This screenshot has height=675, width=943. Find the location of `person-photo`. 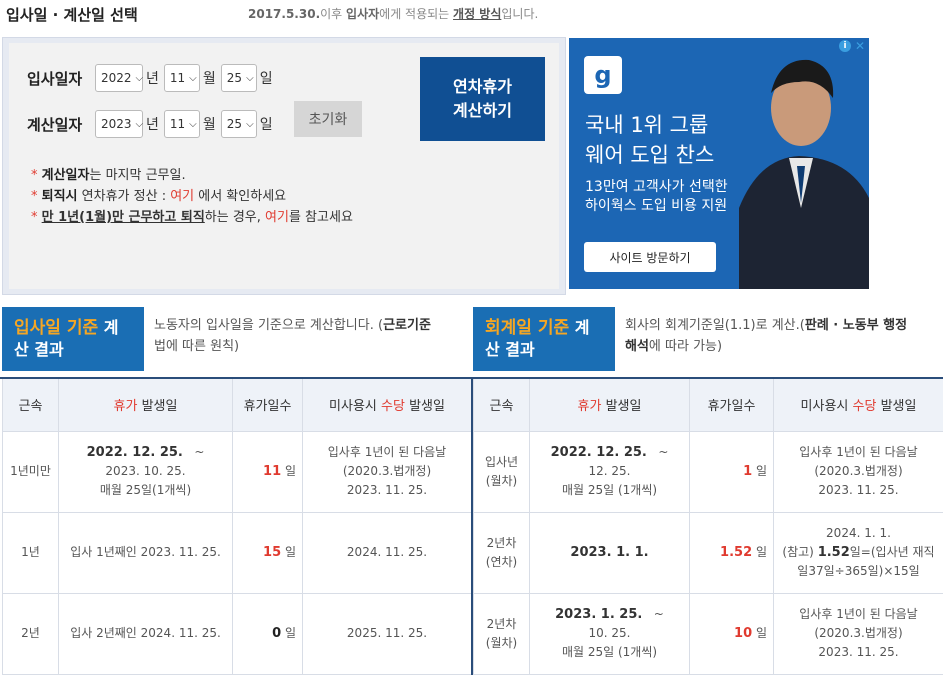

person-photo is located at coordinates (804, 163).